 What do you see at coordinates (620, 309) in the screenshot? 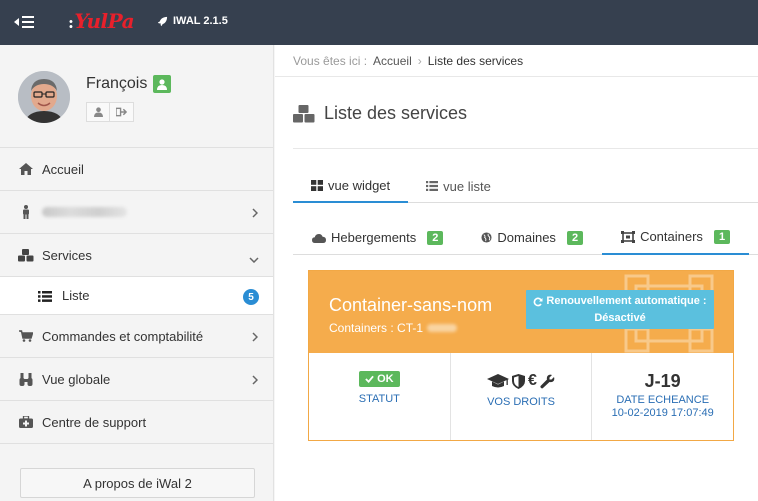
I see `auto-renew-button: Renouvellement automatique : Désactivé` at bounding box center [620, 309].